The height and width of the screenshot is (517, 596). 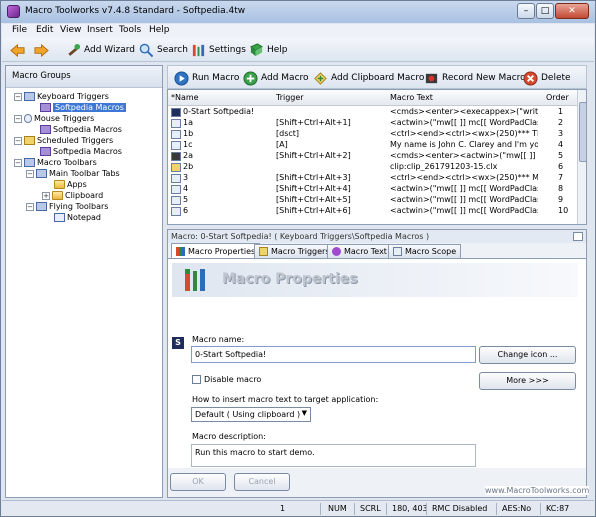 I want to click on delete-button: Delete, so click(x=547, y=78).